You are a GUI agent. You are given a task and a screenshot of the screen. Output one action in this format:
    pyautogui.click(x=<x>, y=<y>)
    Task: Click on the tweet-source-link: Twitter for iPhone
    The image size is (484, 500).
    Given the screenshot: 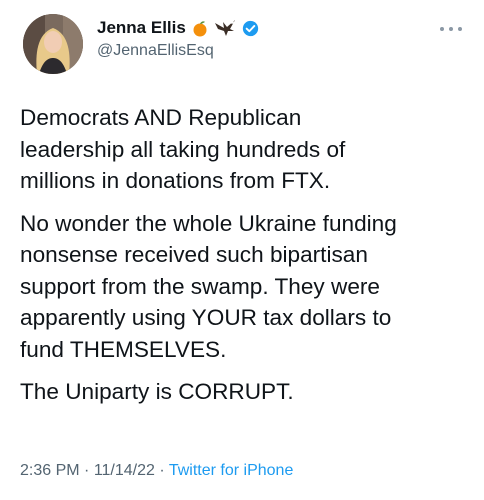 What is the action you would take?
    pyautogui.click(x=231, y=470)
    